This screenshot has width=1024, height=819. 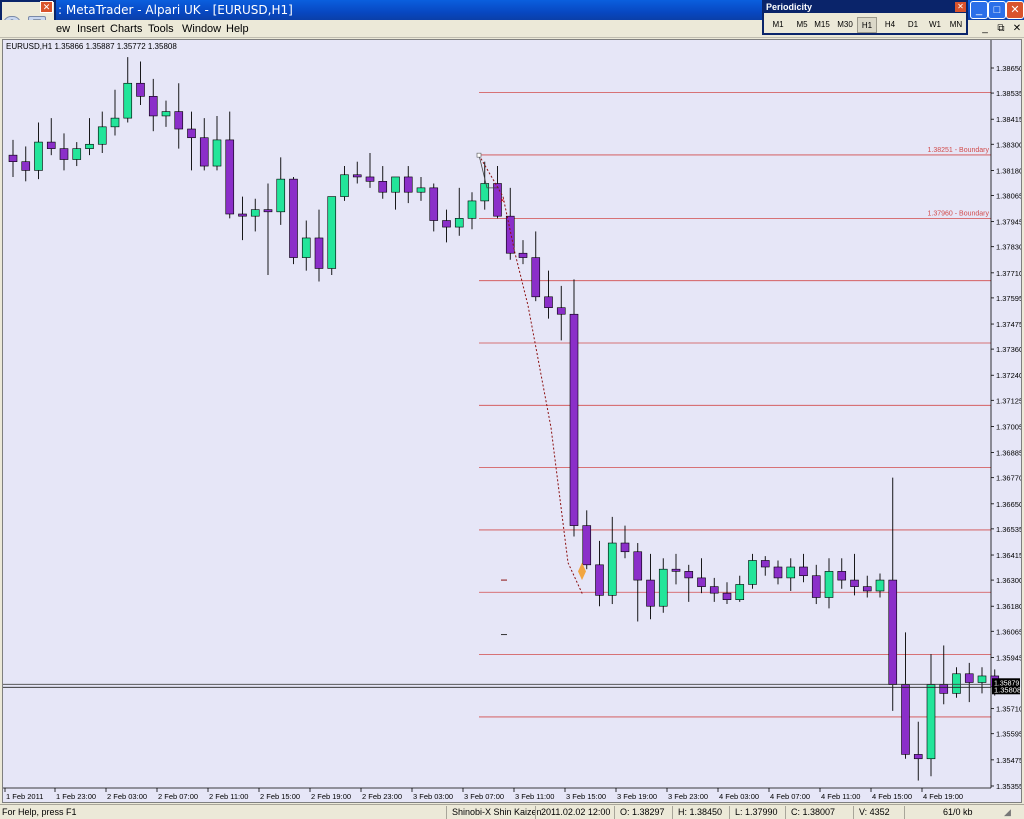 What do you see at coordinates (935, 25) in the screenshot?
I see `period-button-w1: W1` at bounding box center [935, 25].